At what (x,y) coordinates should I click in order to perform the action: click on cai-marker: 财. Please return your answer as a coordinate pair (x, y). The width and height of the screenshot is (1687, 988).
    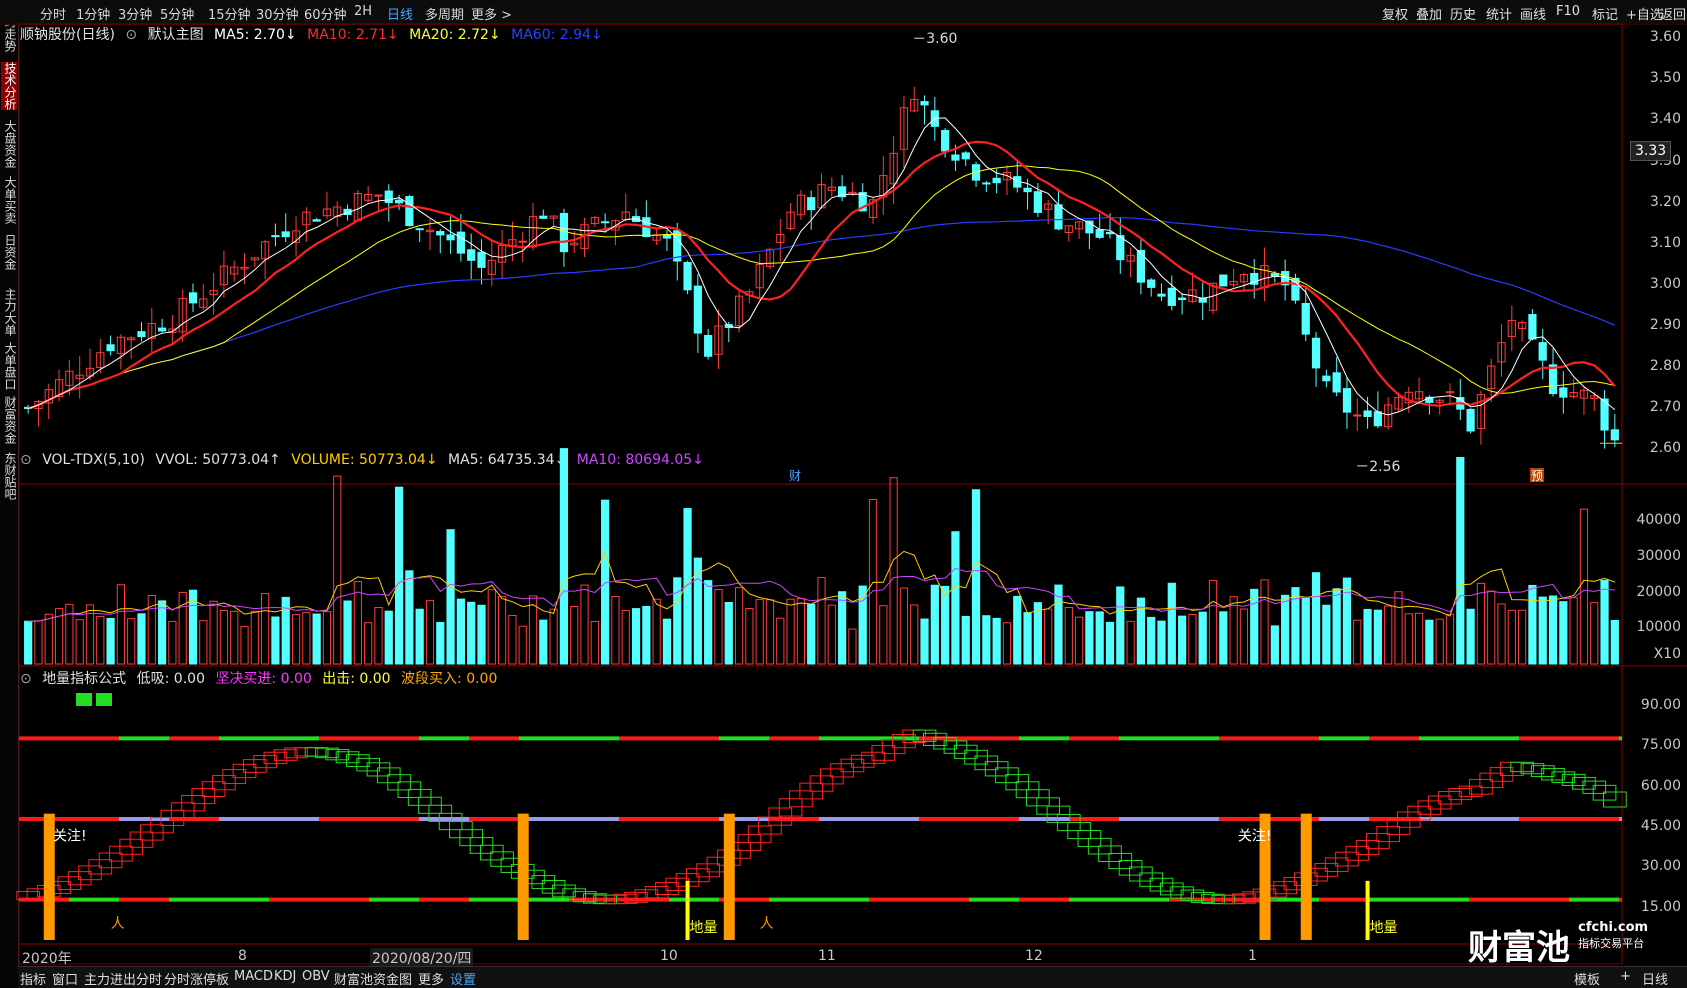
    Looking at the image, I should click on (795, 476).